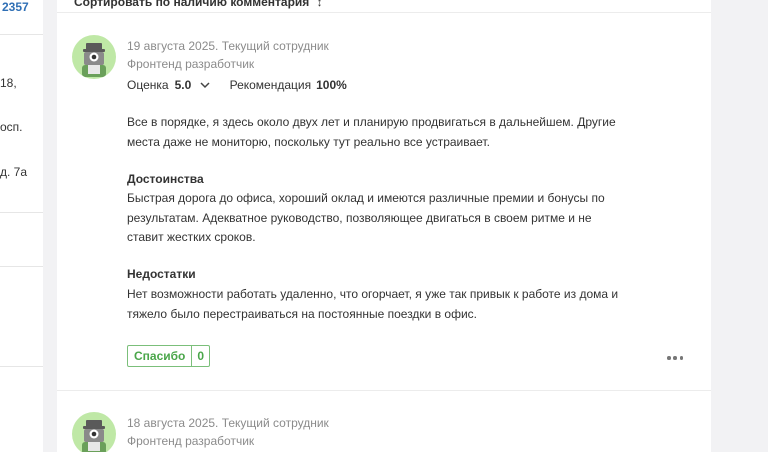 The width and height of the screenshot is (768, 452). What do you see at coordinates (200, 356) in the screenshot?
I see `thanks-count: 0` at bounding box center [200, 356].